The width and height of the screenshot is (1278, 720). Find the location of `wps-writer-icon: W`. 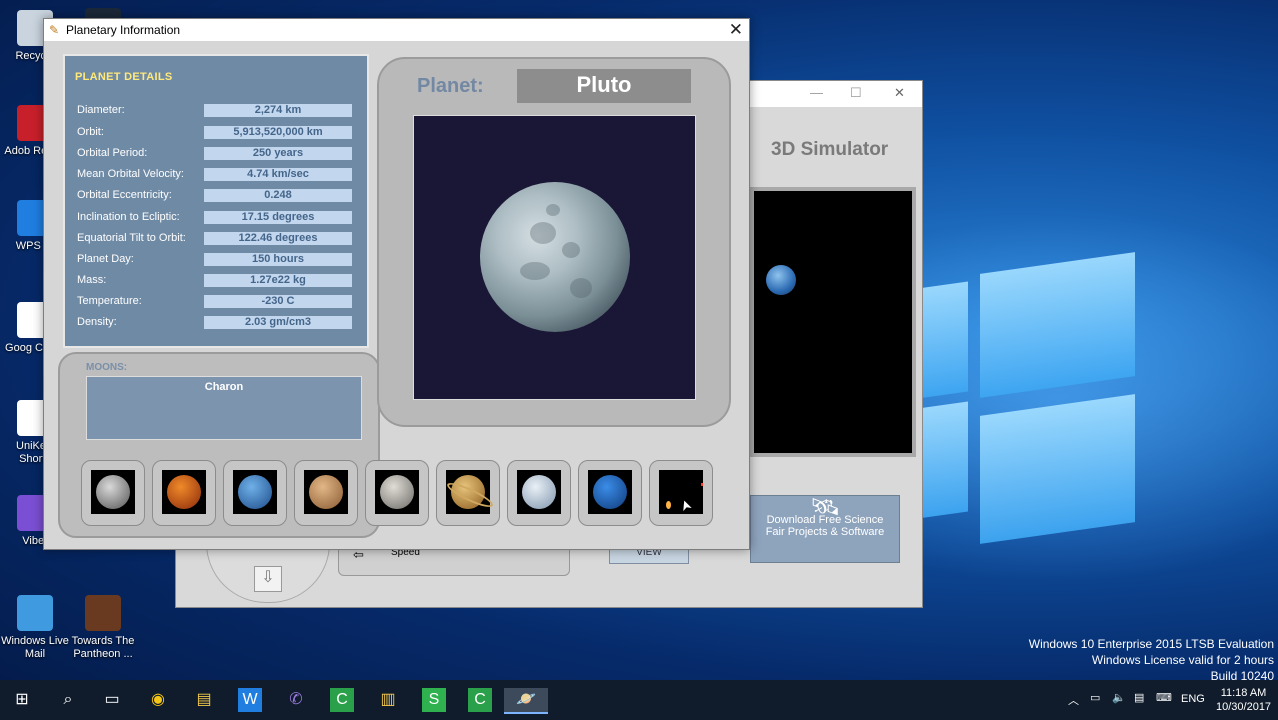

wps-writer-icon: W is located at coordinates (250, 700).